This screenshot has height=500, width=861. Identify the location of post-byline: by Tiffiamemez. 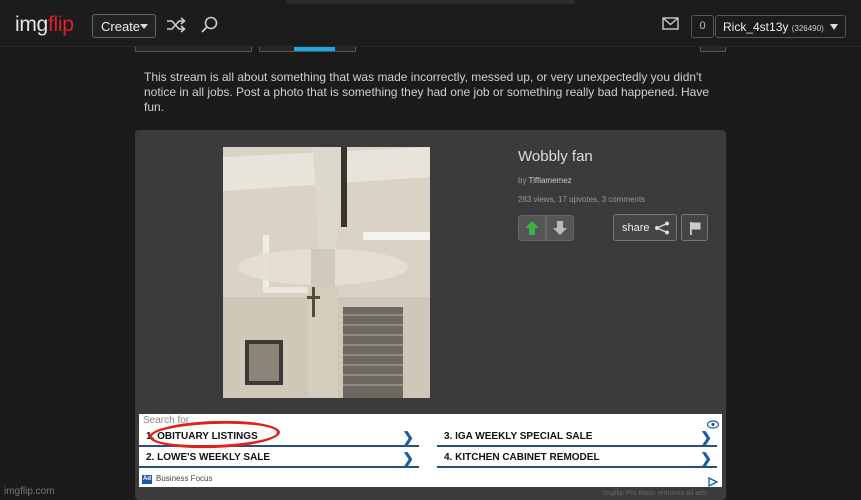
(545, 180).